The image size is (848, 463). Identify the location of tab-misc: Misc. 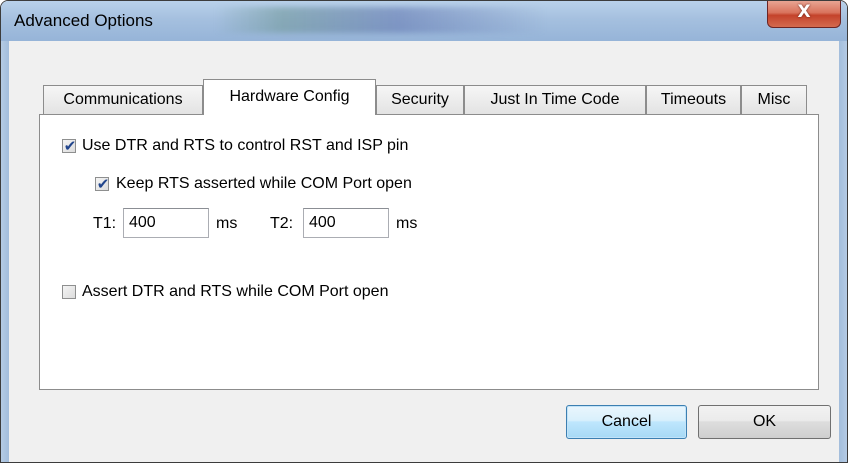
(774, 99).